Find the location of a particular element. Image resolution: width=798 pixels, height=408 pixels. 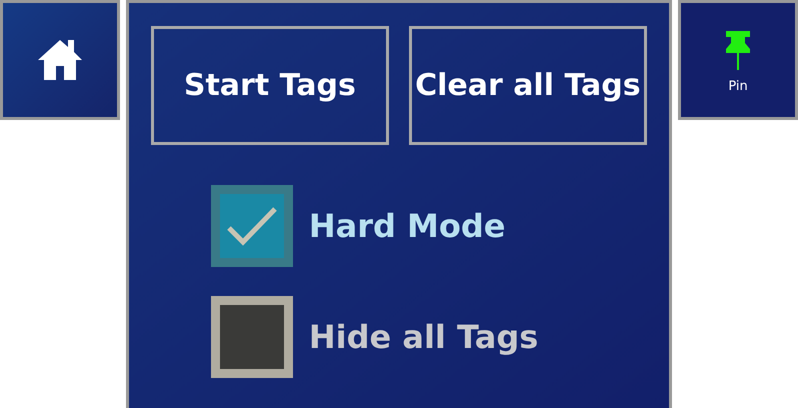

pushpin-icon is located at coordinates (738, 51).